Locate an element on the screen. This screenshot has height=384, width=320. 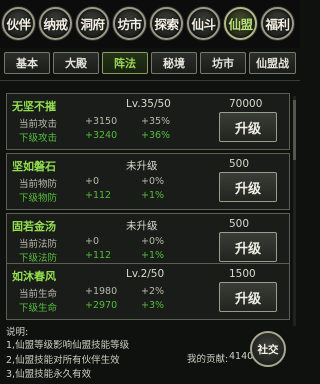
skill-name: 固若金汤 is located at coordinates (34, 226).